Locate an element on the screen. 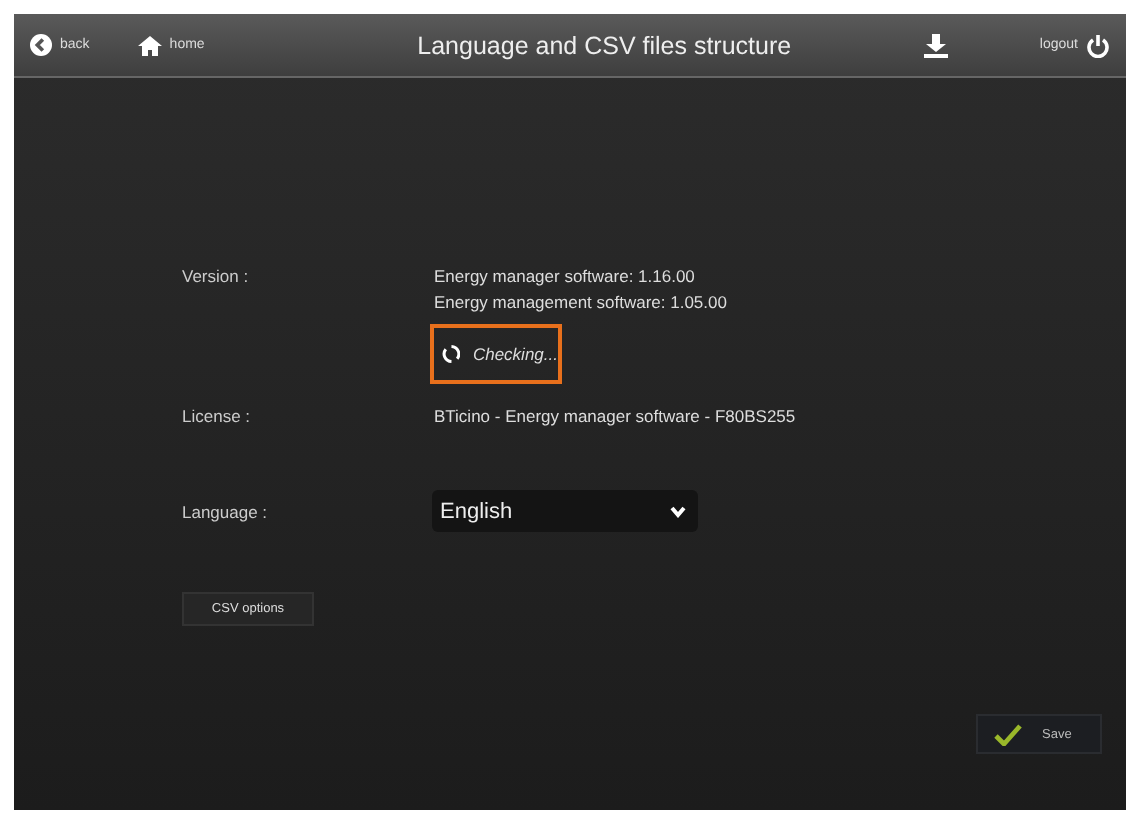 The width and height of the screenshot is (1140, 826). language-select: English is located at coordinates (565, 511).